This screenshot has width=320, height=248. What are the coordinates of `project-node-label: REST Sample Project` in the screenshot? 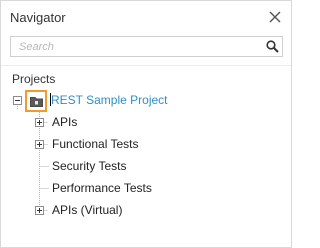 It's located at (109, 100).